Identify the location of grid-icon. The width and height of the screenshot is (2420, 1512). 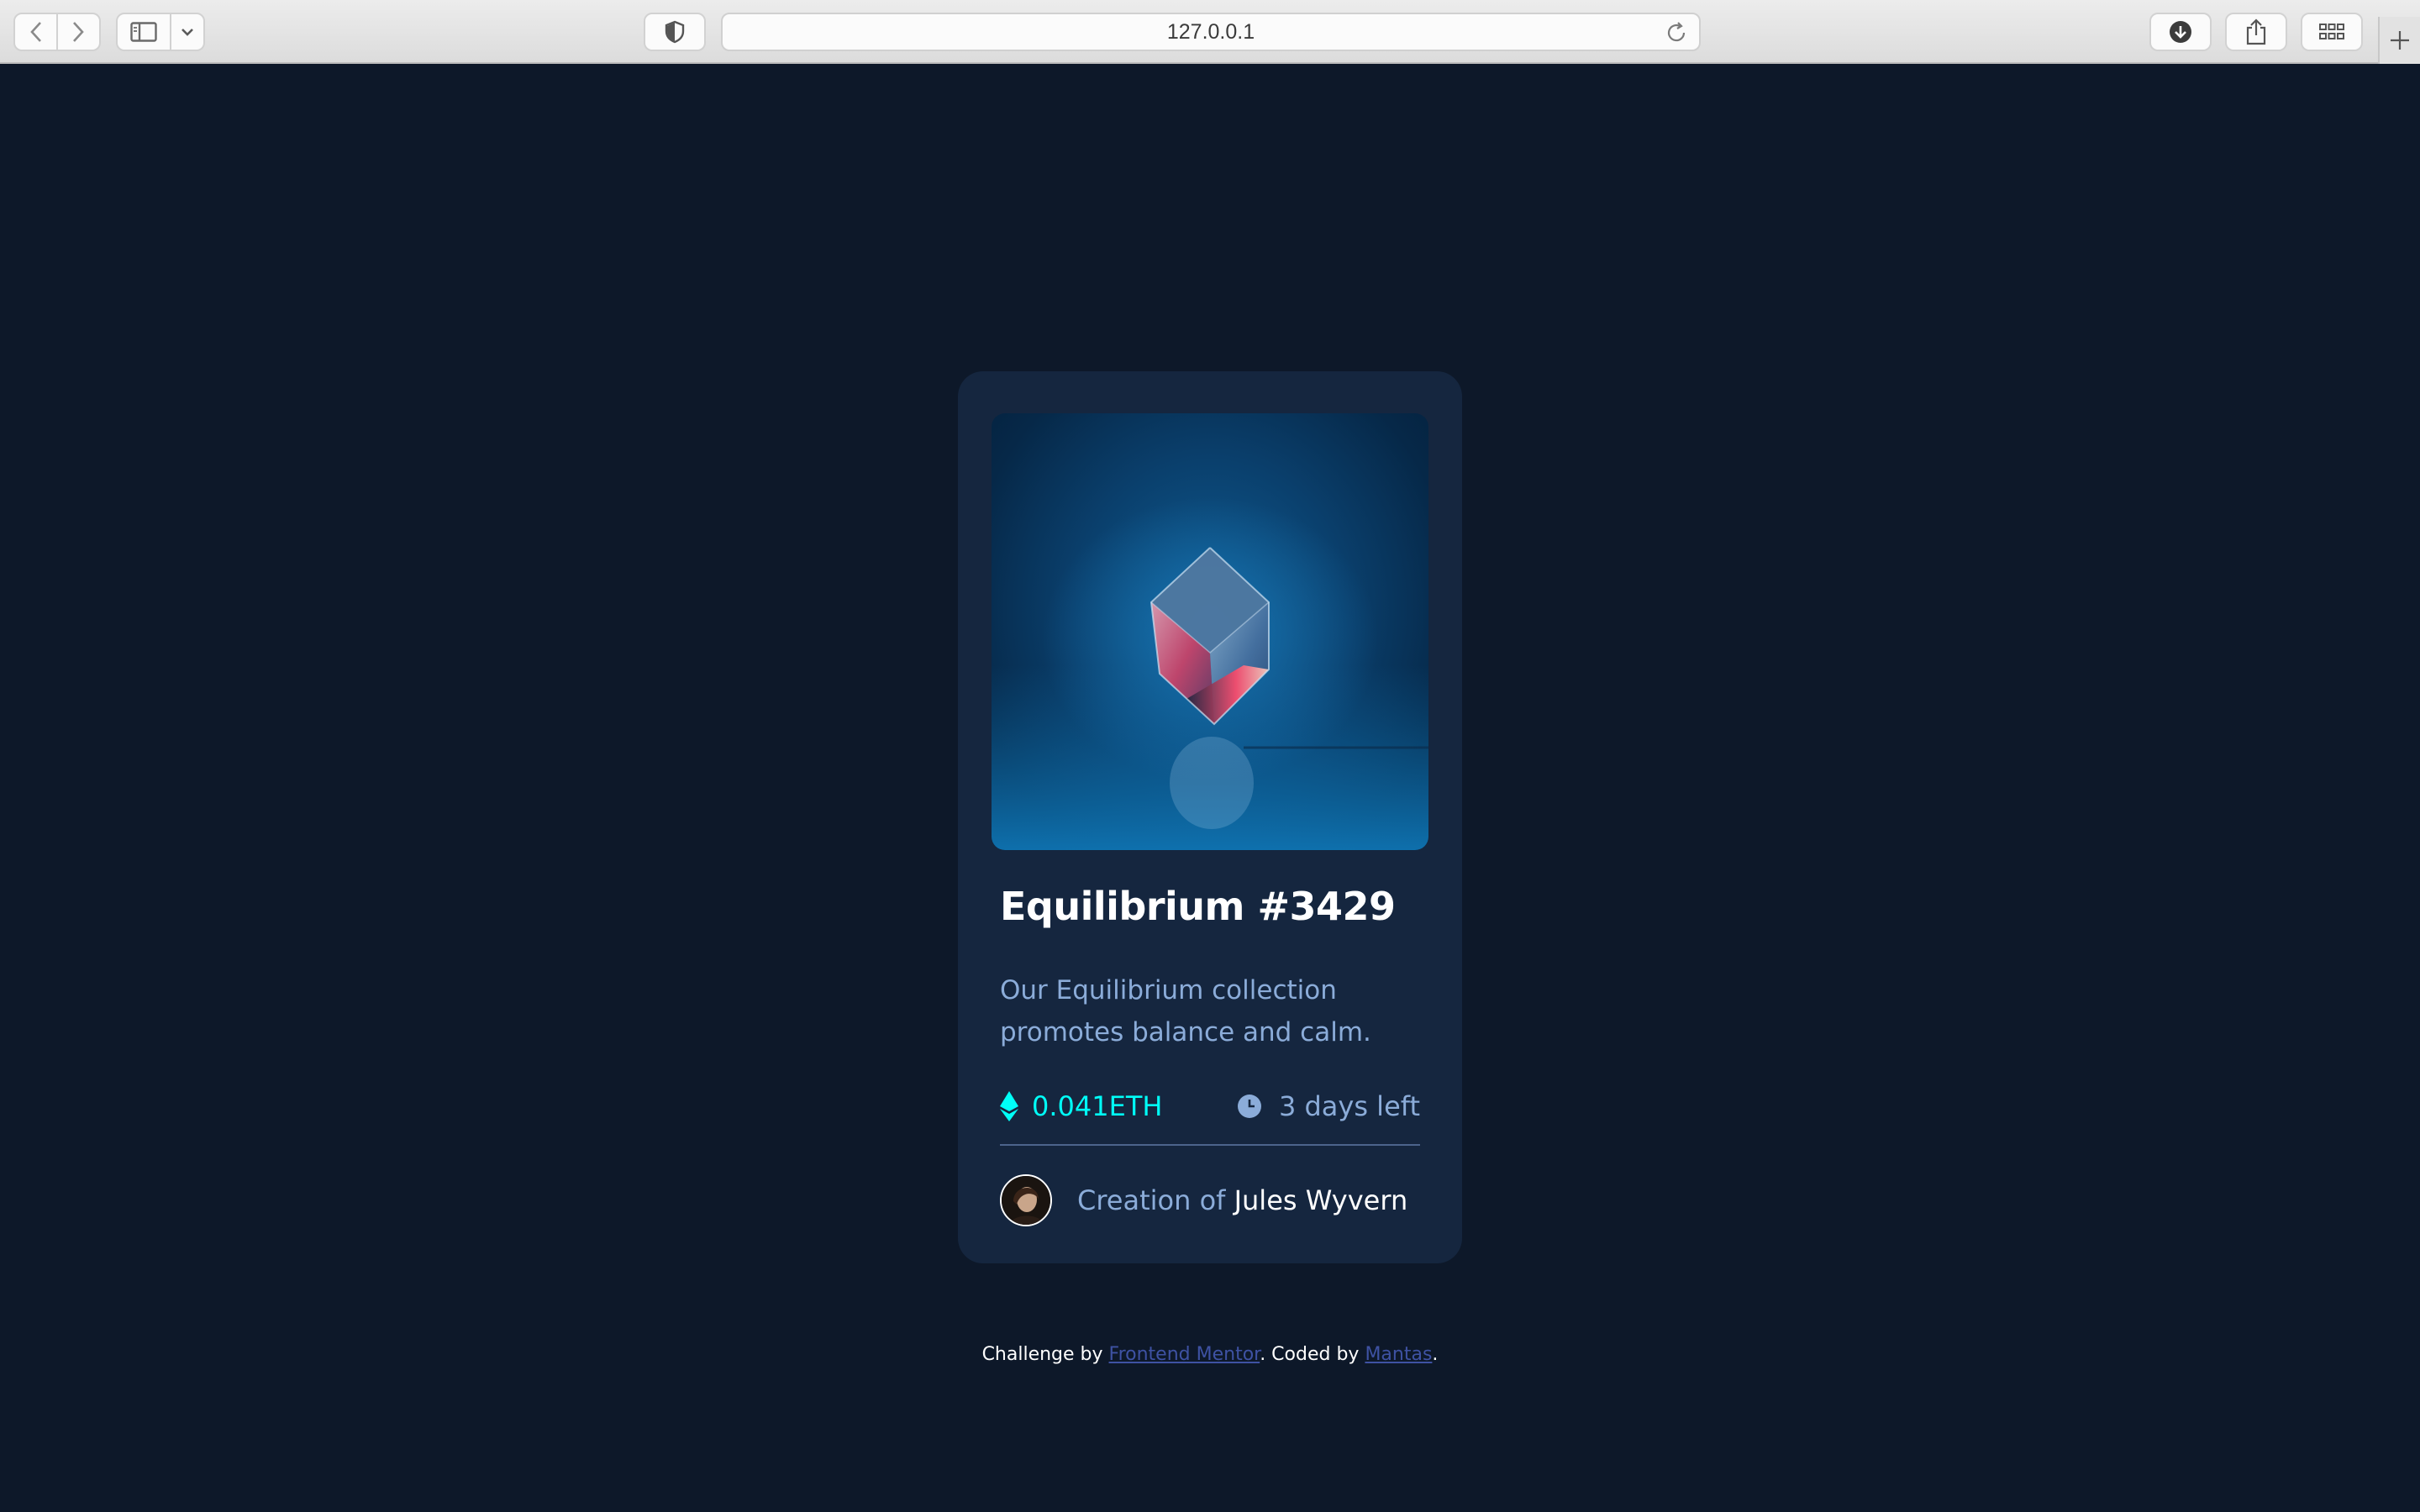
(2331, 31).